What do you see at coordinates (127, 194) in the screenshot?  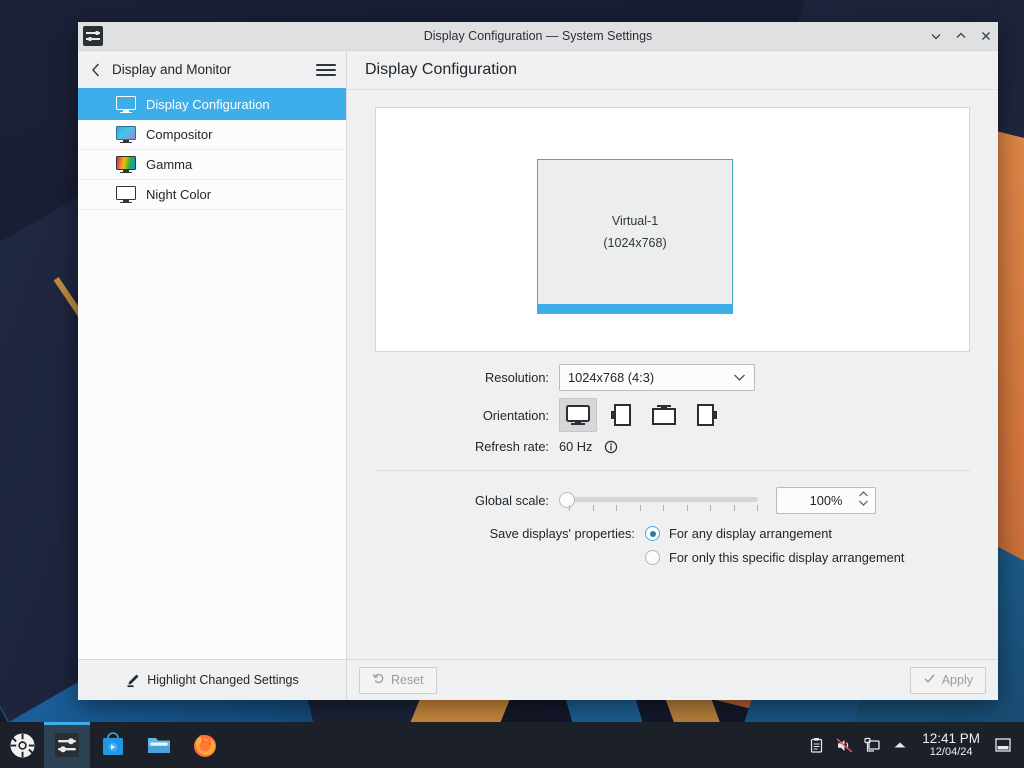 I see `night-color-monitor-icon` at bounding box center [127, 194].